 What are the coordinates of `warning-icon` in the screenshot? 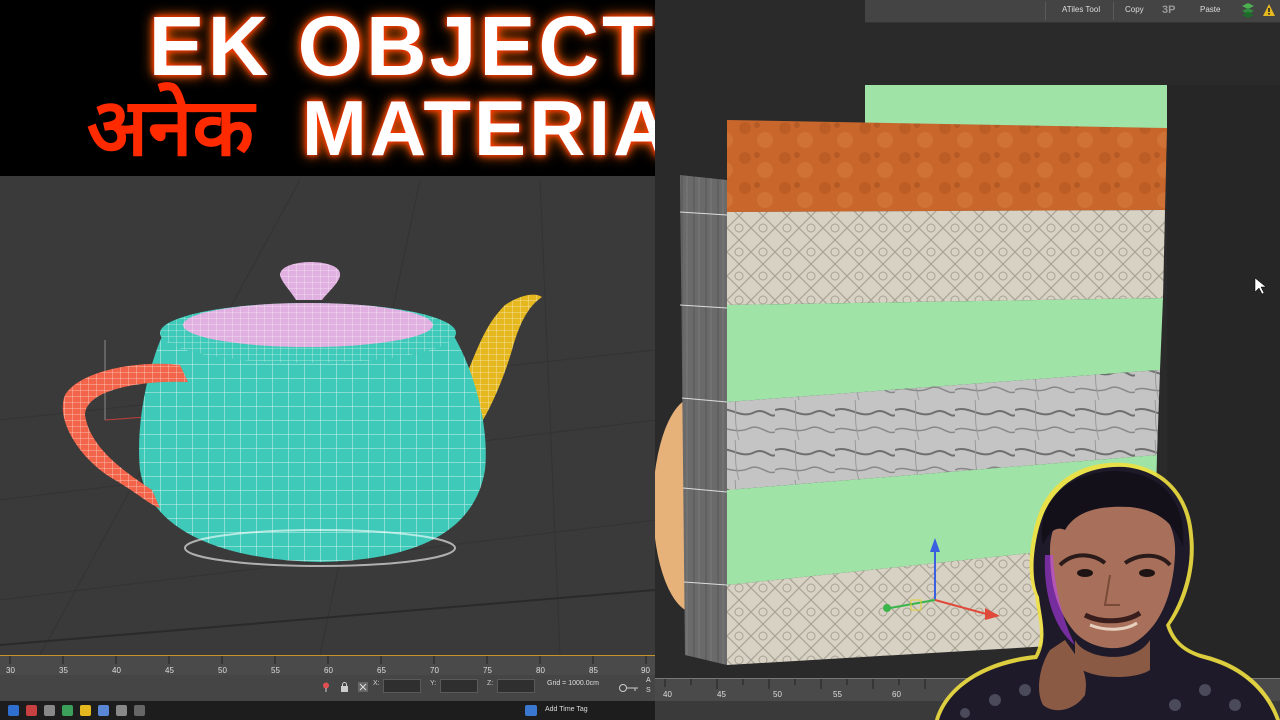 It's located at (1269, 10).